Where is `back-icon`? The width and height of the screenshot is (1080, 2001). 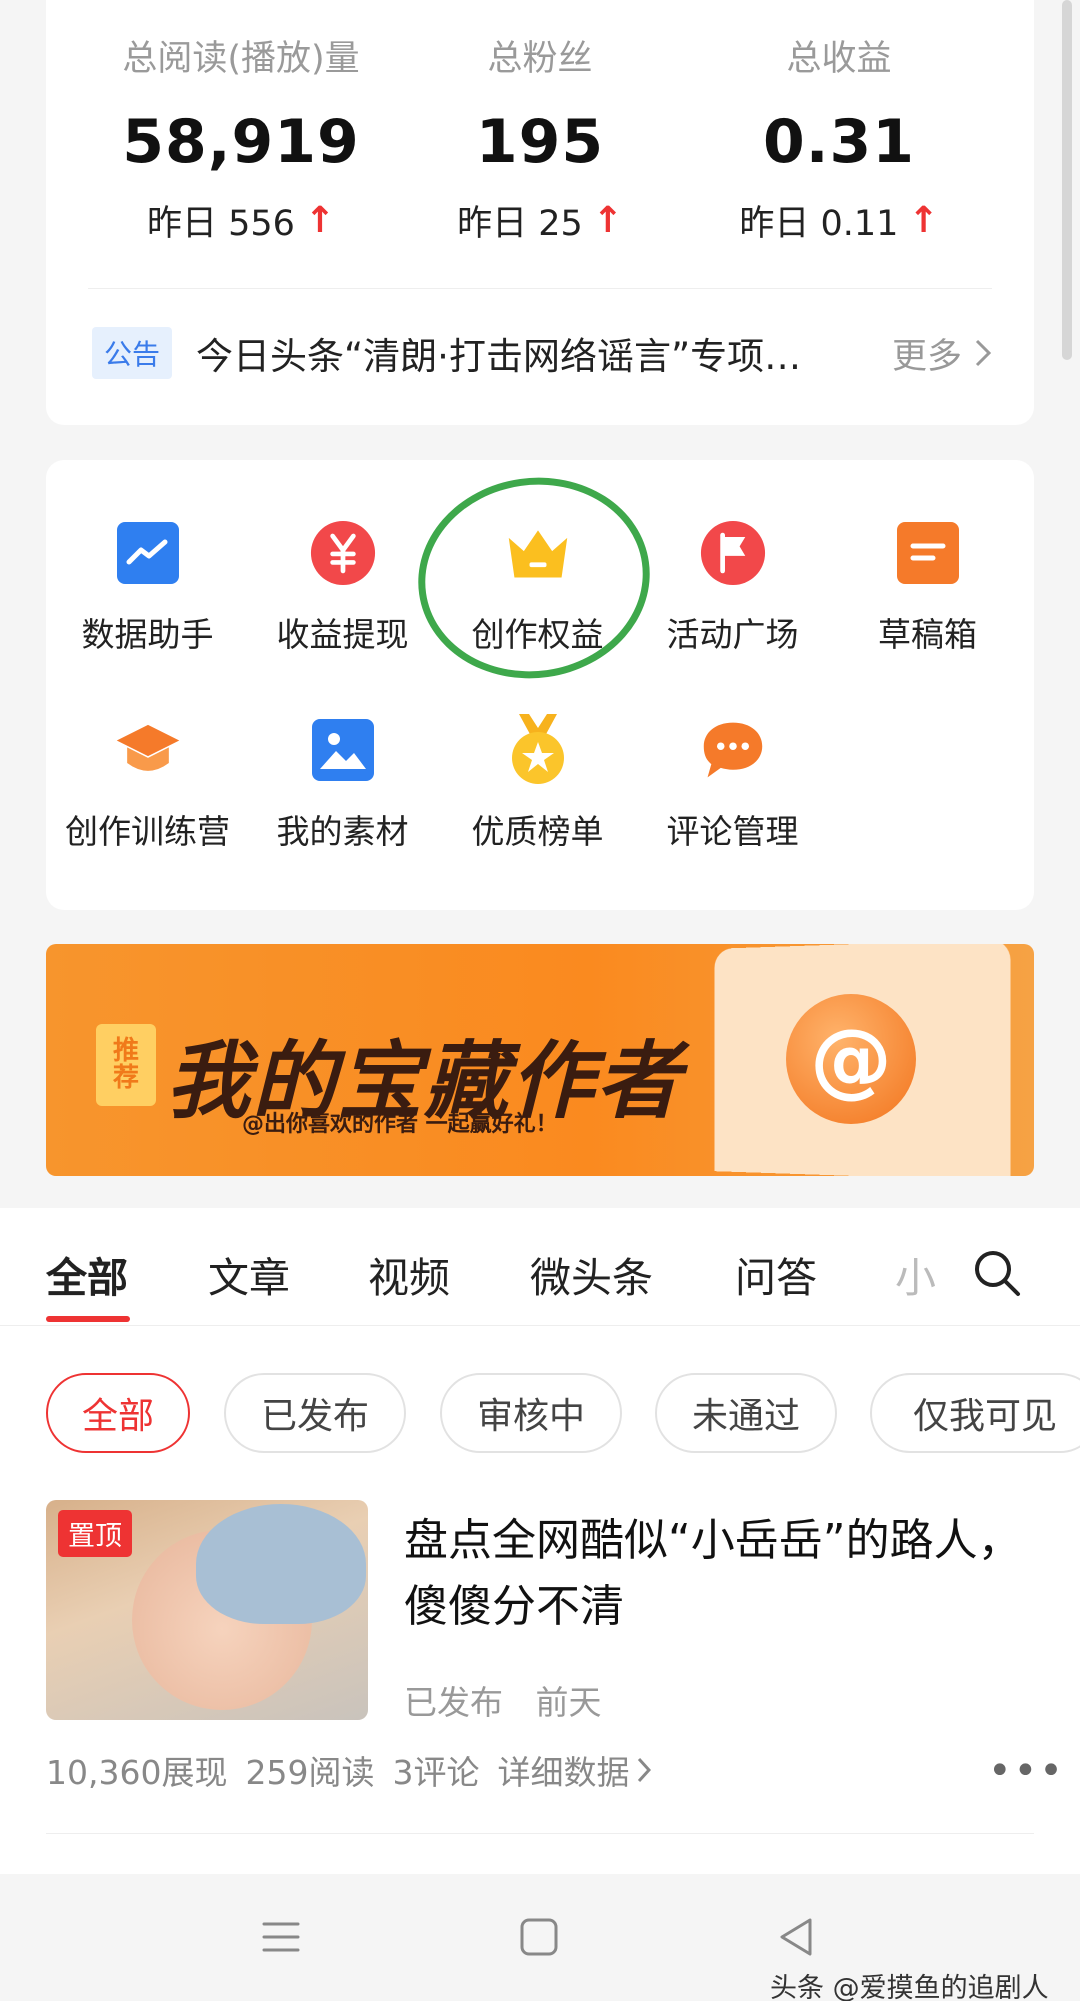 back-icon is located at coordinates (797, 1937).